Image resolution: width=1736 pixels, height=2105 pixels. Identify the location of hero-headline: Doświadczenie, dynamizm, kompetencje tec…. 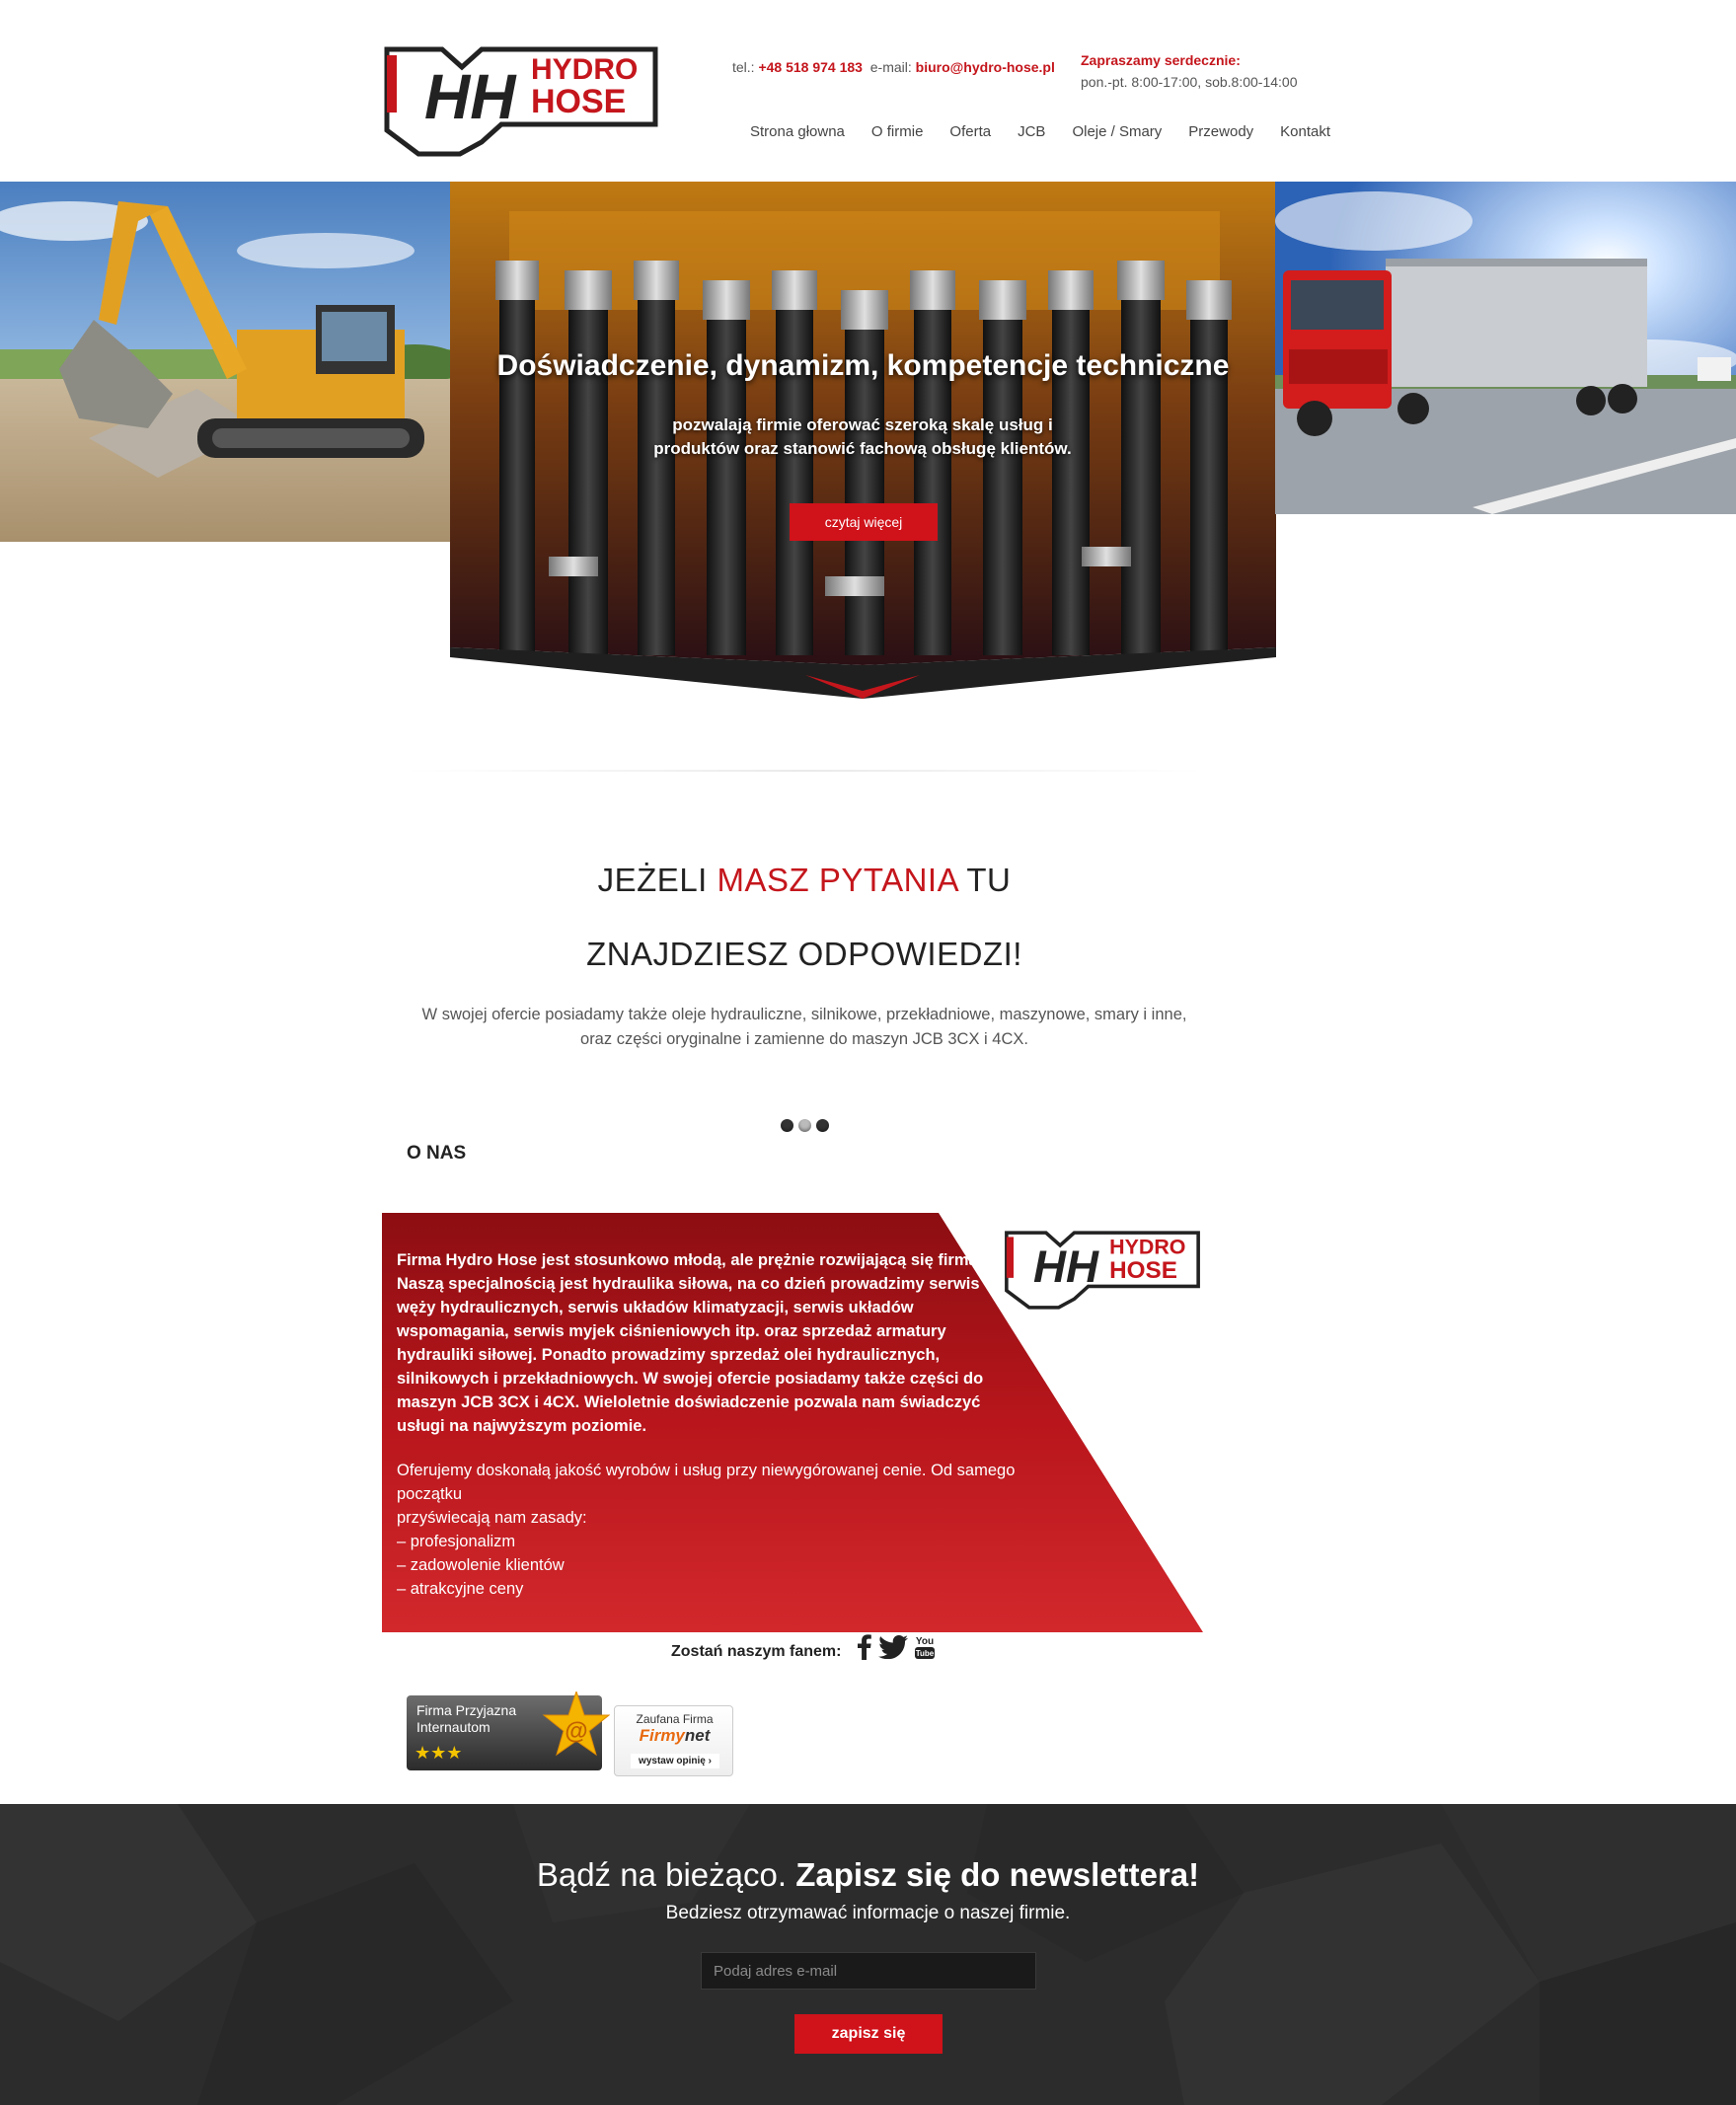
(863, 365).